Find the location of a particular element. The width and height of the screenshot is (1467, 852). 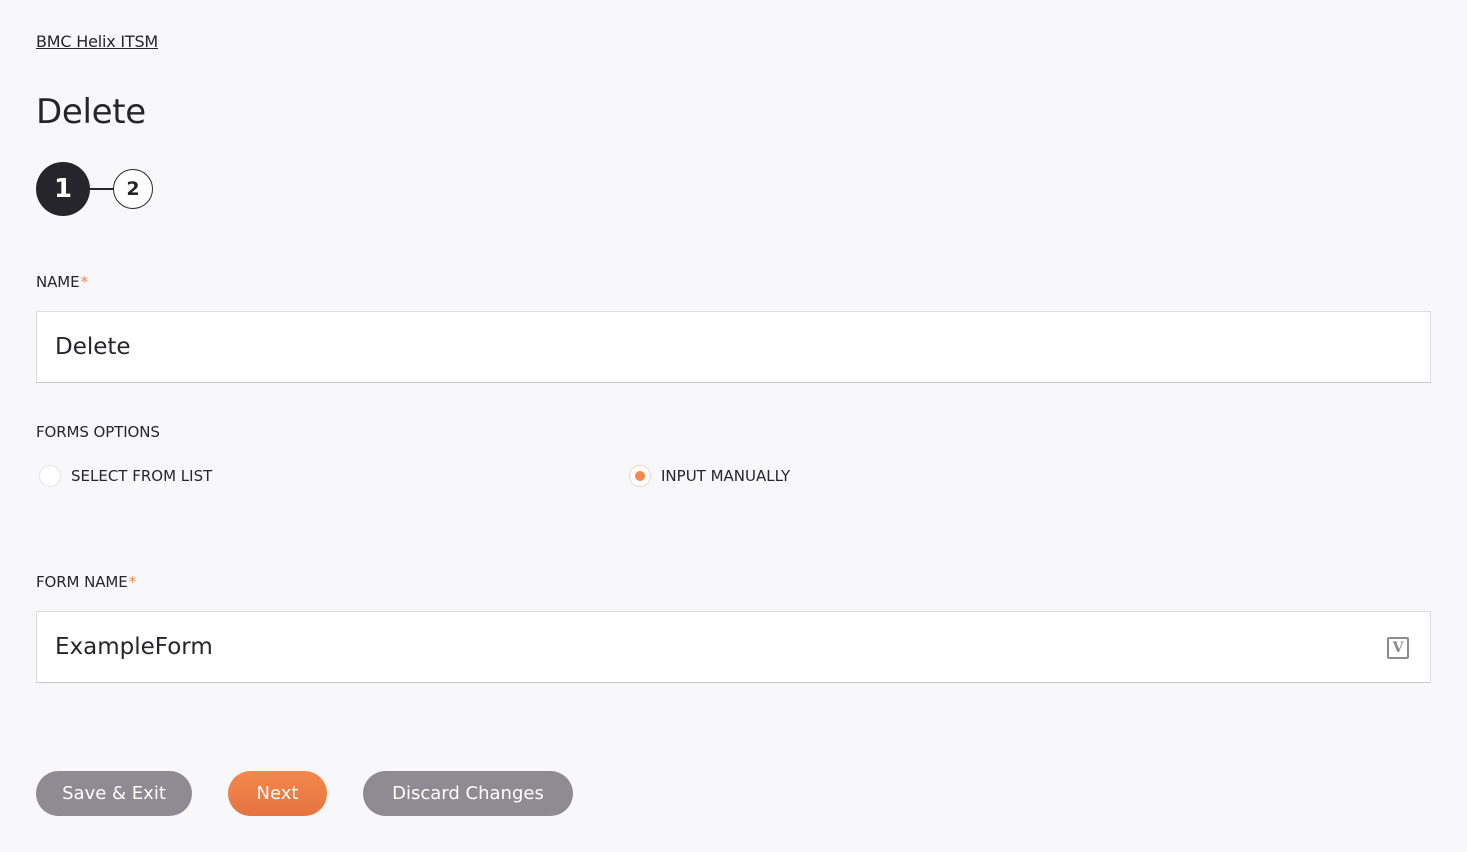

page-title: Delete is located at coordinates (91, 112).